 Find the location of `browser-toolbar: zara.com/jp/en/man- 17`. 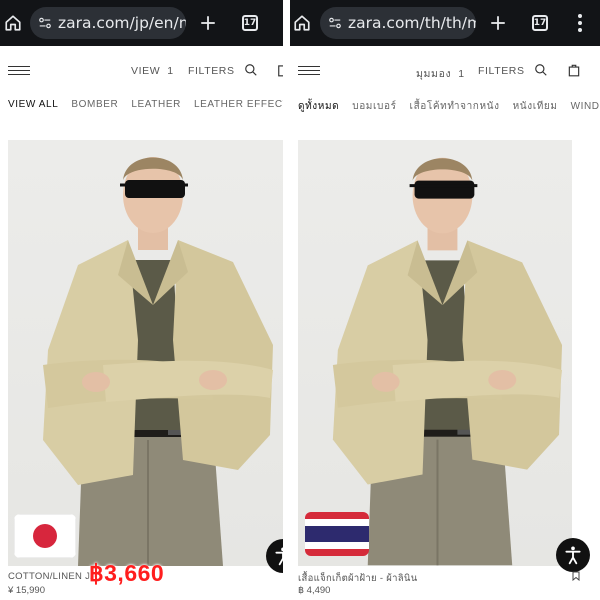

browser-toolbar: zara.com/jp/en/man- 17 is located at coordinates (141, 23).